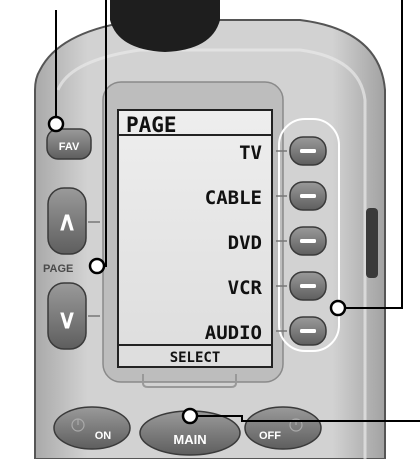 This screenshot has width=420, height=459. I want to click on soft-key-audio, so click(308, 331).